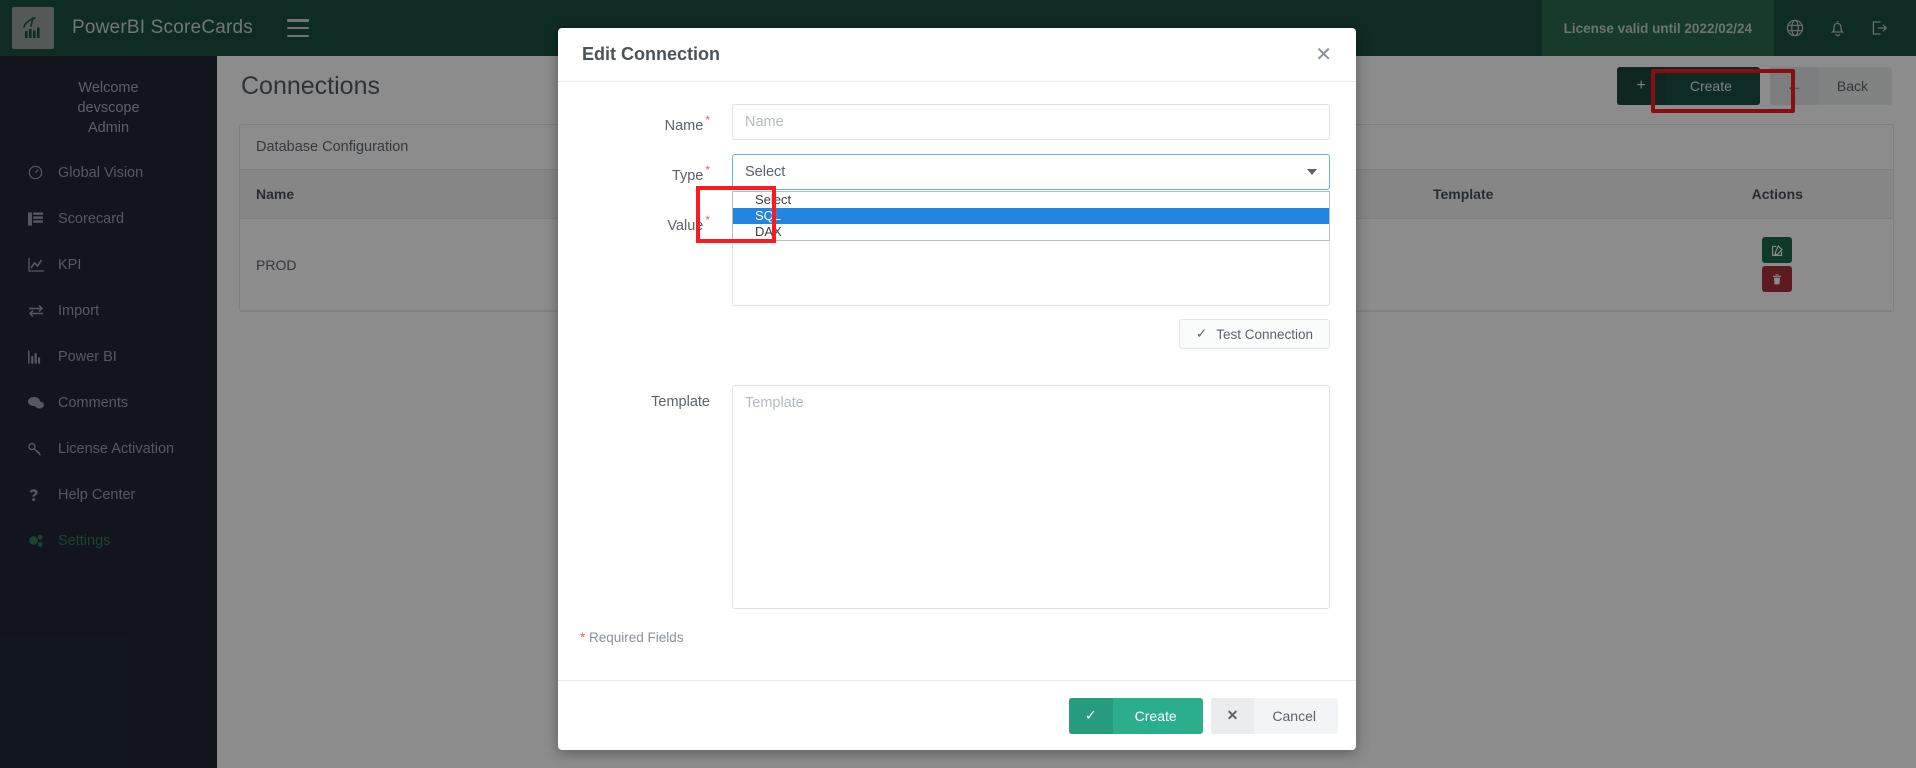 The height and width of the screenshot is (768, 1916). Describe the element at coordinates (1031, 122) in the screenshot. I see `name-input` at that location.